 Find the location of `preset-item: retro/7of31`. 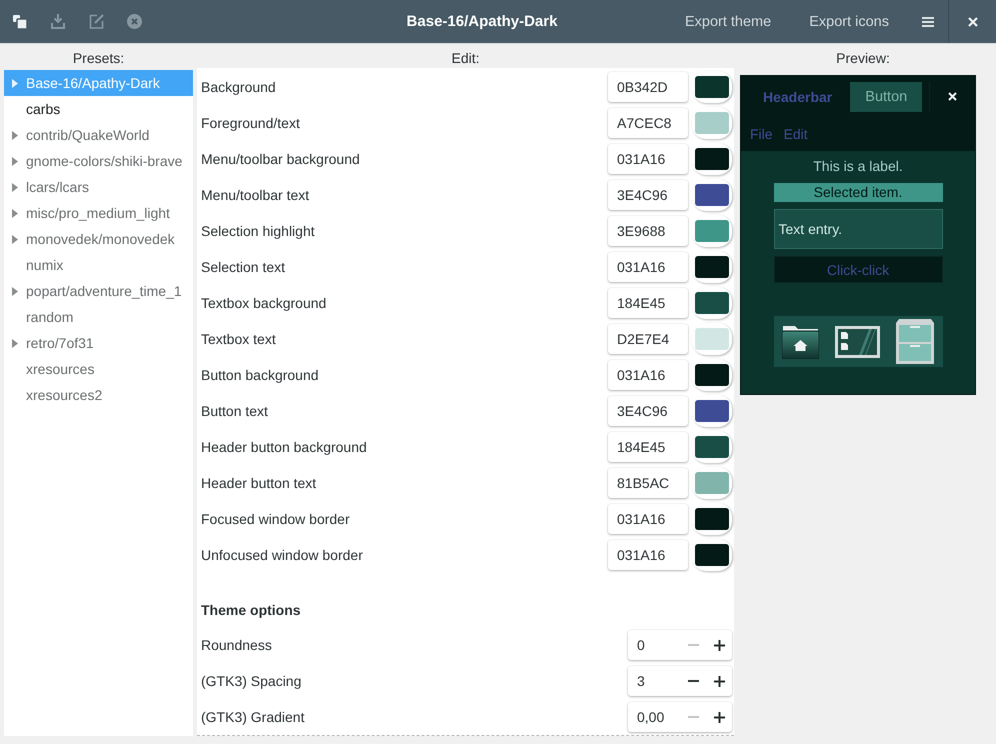

preset-item: retro/7of31 is located at coordinates (98, 343).